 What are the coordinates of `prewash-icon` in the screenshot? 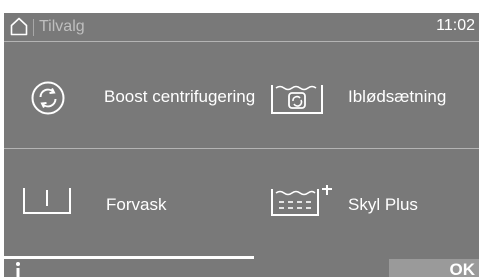 It's located at (47, 201).